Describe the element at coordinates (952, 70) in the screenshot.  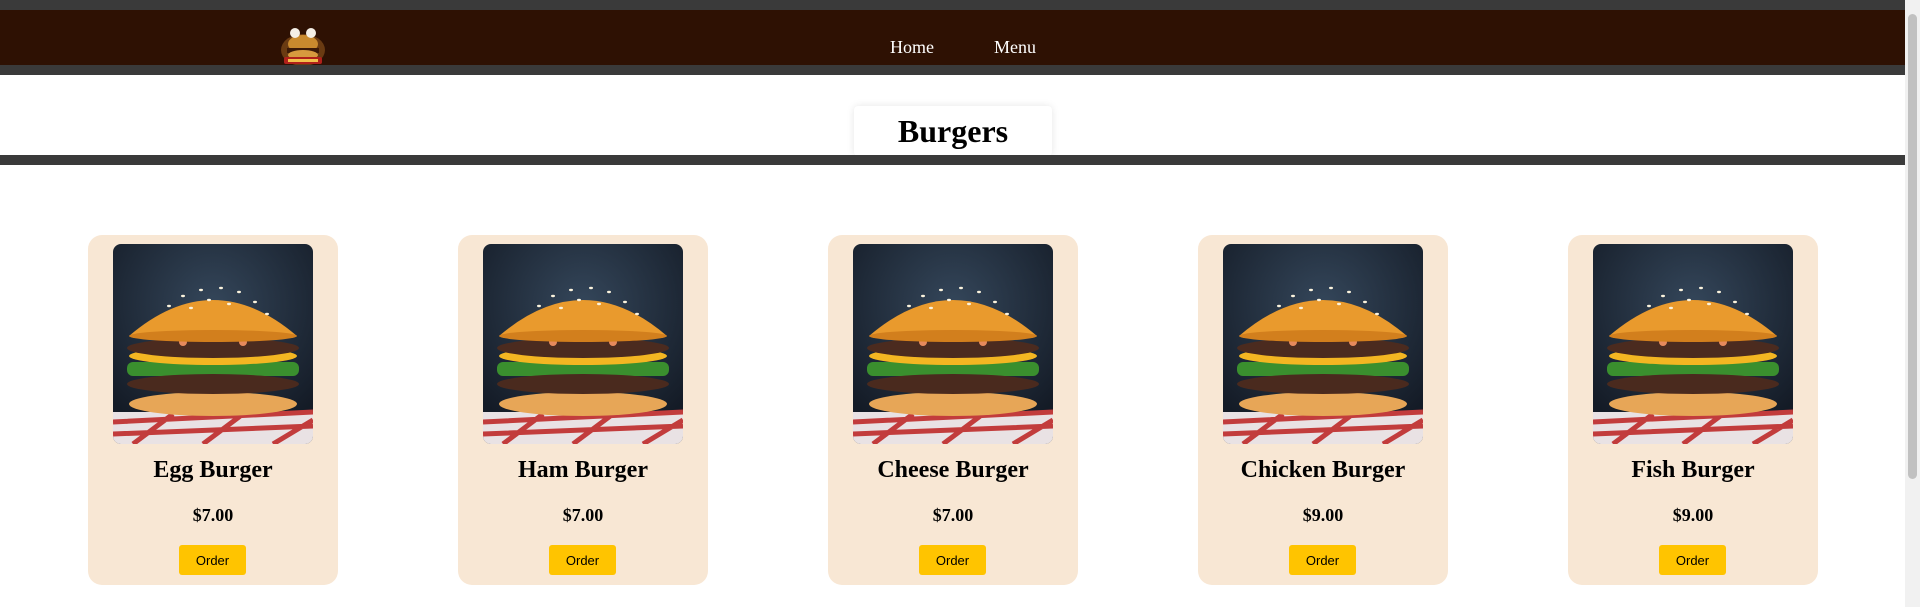
I see `nav-bottom-strip` at that location.